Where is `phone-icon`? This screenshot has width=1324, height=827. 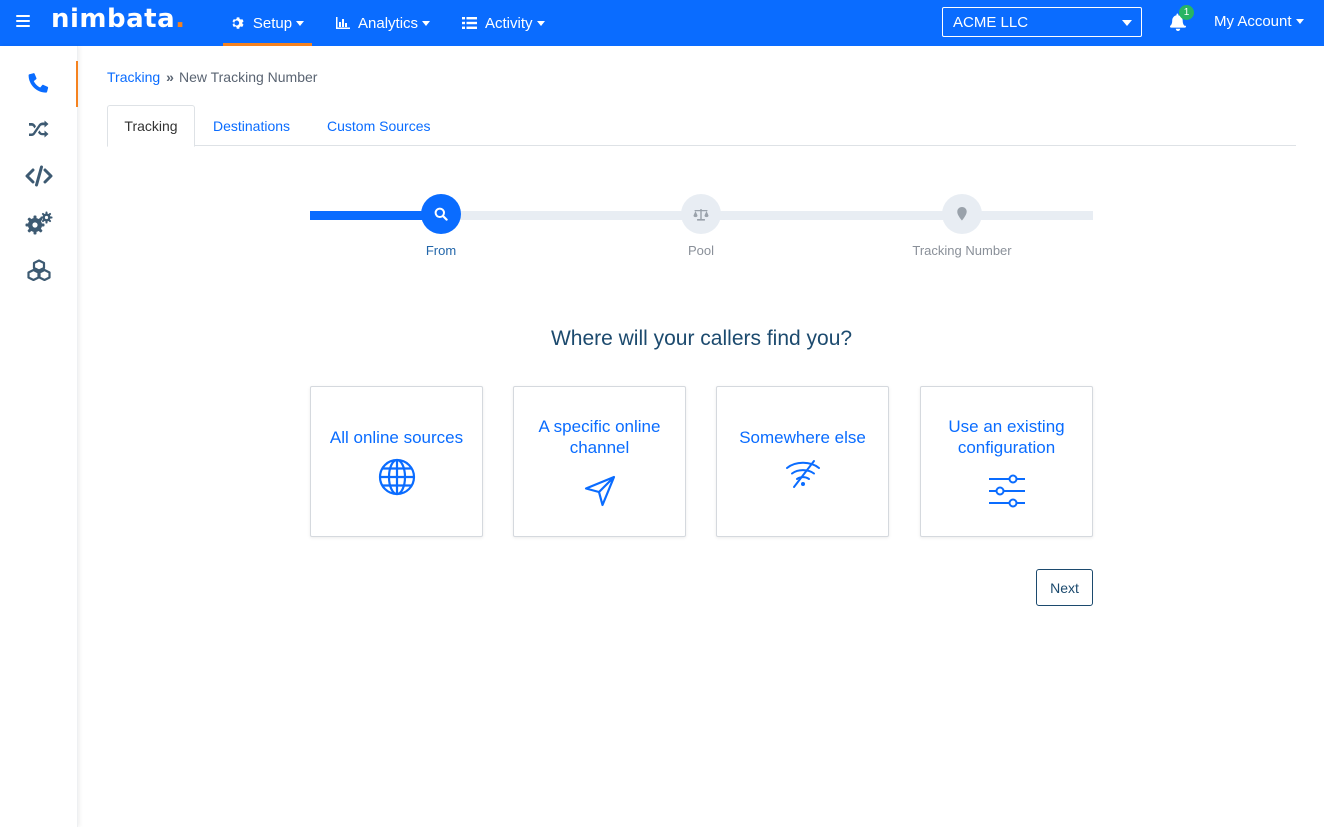
phone-icon is located at coordinates (38, 83).